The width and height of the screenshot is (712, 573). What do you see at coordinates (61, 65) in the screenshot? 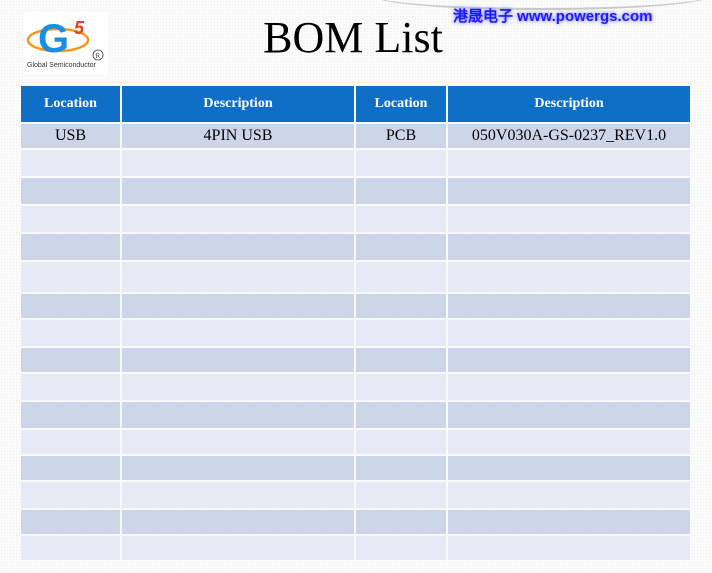
I see `logo-caption: Global Semiconductor` at bounding box center [61, 65].